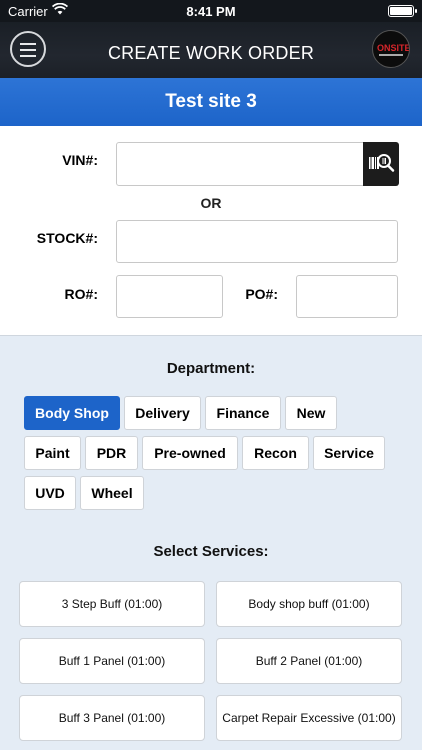 This screenshot has width=422, height=750. I want to click on service-option: Carpet Repair Excessive (01:00), so click(309, 718).